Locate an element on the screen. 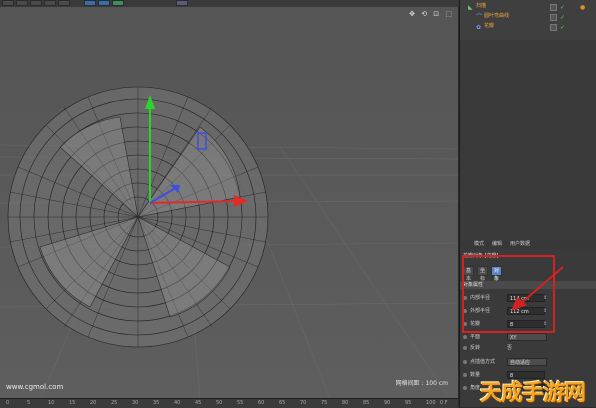  prop-label: 平面 is located at coordinates (475, 337).